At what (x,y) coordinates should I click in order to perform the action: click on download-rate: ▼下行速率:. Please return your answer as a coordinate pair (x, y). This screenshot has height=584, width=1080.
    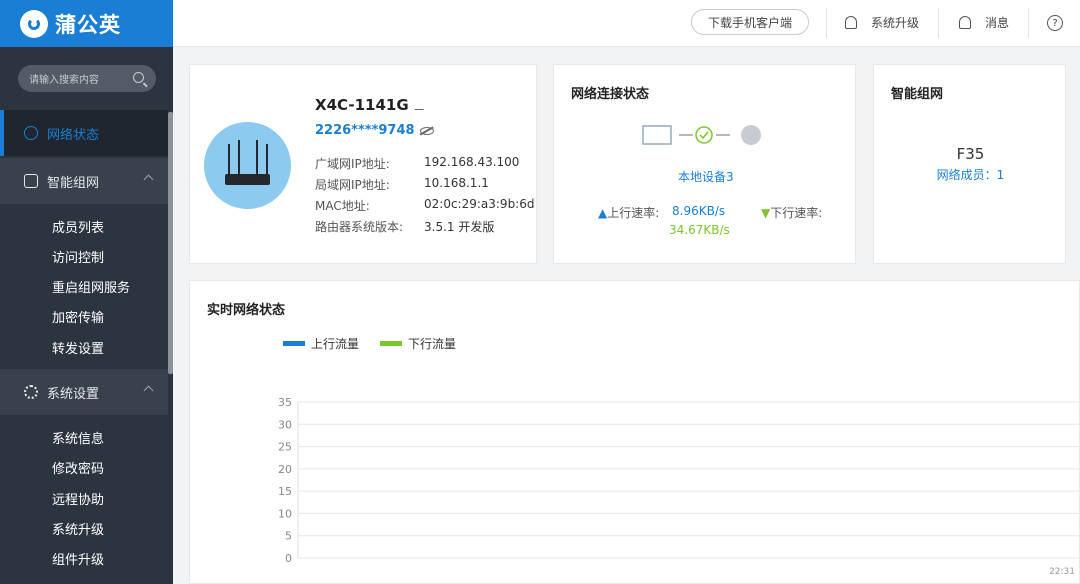
    Looking at the image, I should click on (791, 212).